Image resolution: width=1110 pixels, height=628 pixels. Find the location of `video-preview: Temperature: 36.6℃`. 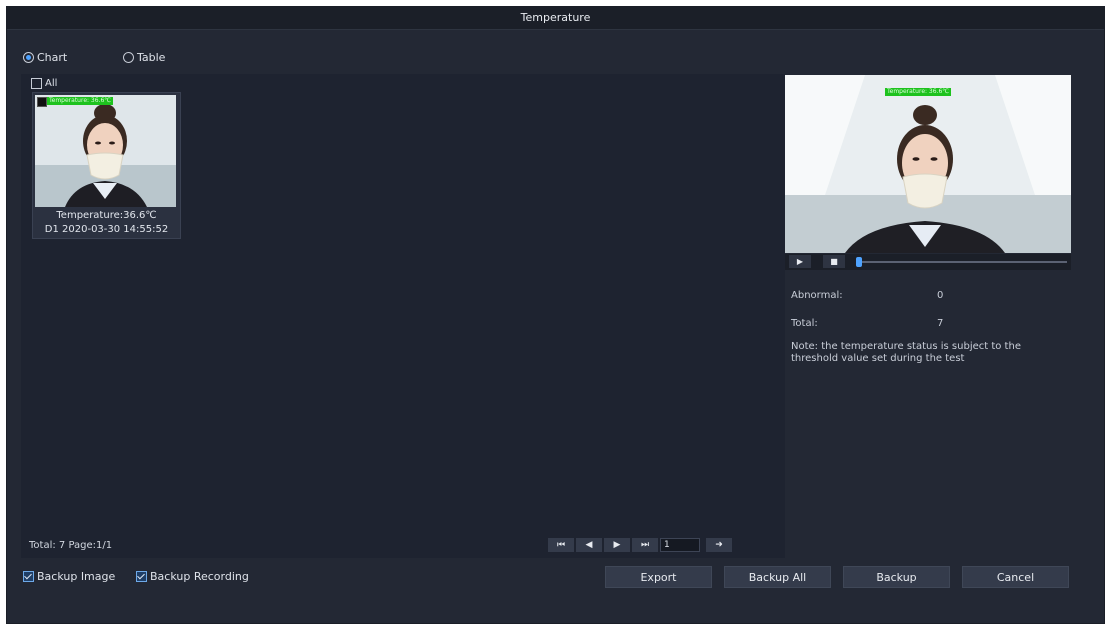

video-preview: Temperature: 36.6℃ is located at coordinates (928, 164).